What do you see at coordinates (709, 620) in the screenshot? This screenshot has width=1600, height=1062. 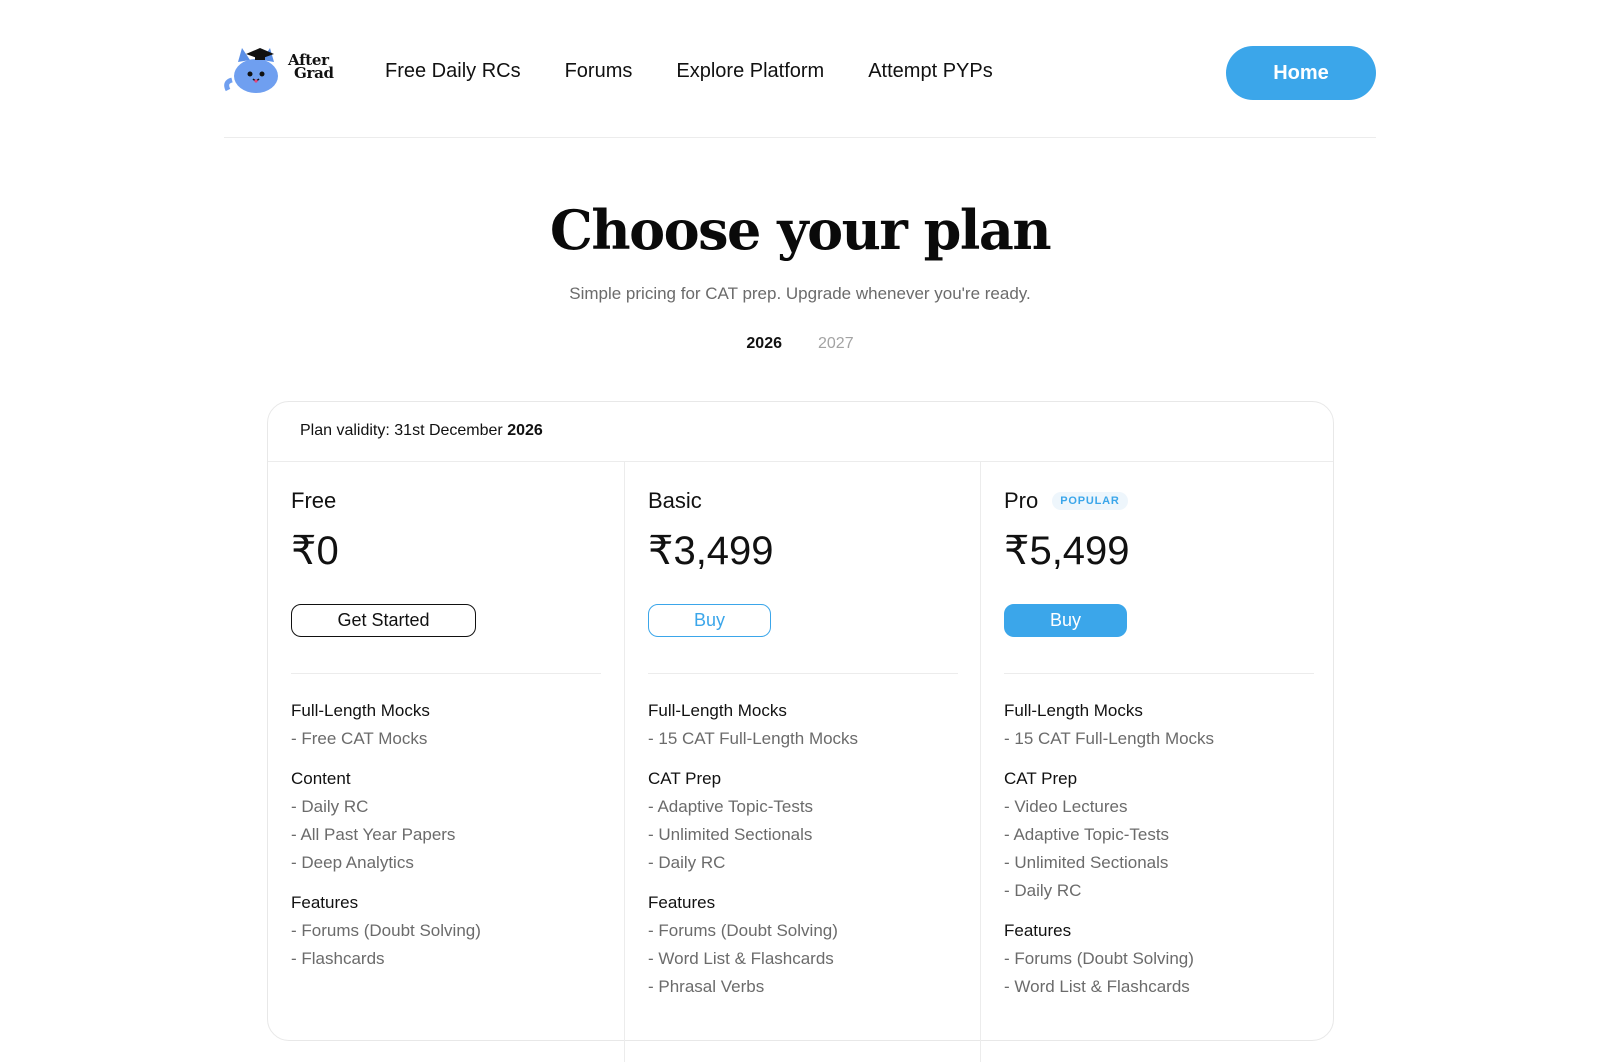 I see `buy-basic-button: Buy` at bounding box center [709, 620].